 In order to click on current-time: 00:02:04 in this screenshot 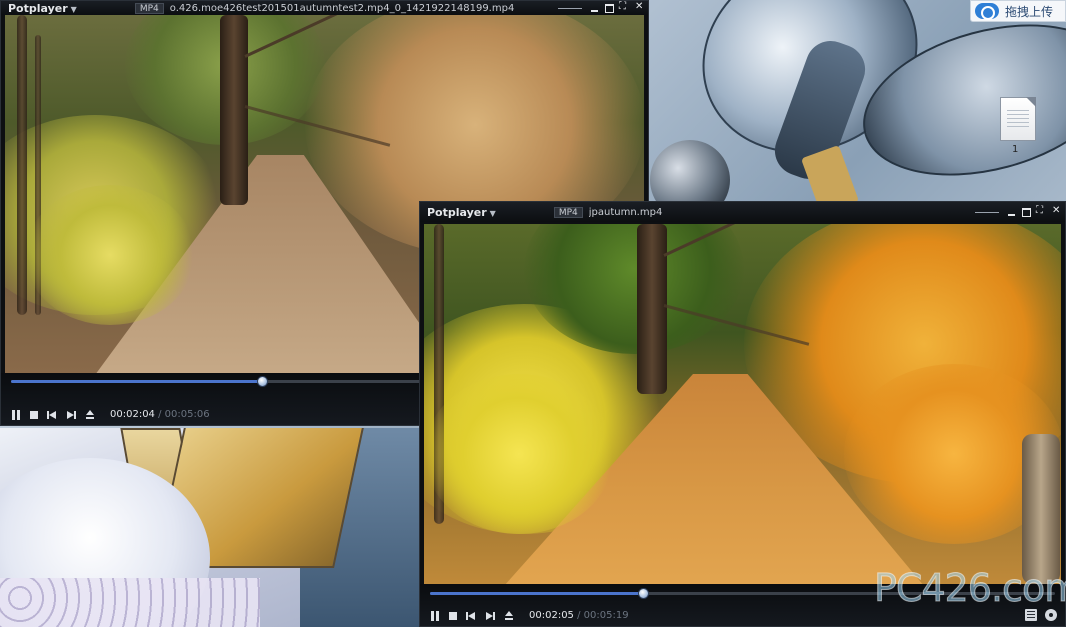, I will do `click(132, 414)`.